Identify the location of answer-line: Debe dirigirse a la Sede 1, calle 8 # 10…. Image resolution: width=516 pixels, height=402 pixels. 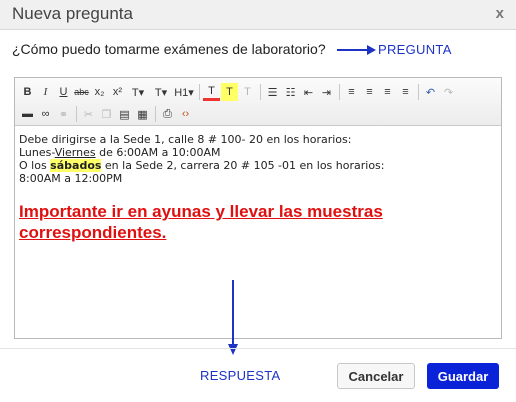
(185, 139).